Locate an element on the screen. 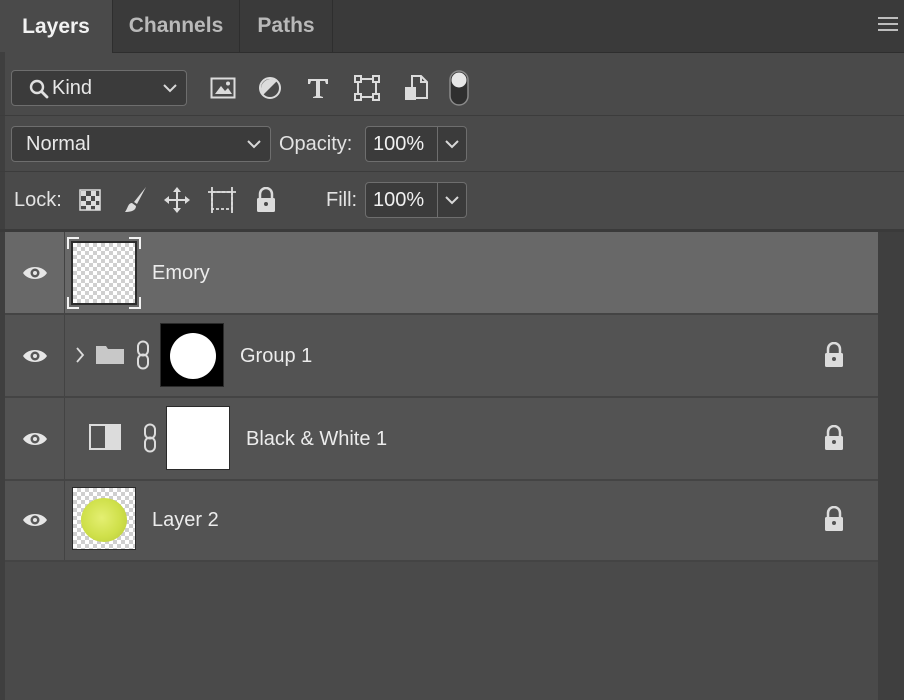  layer-row-layer-2: Layer 2 is located at coordinates (441, 521).